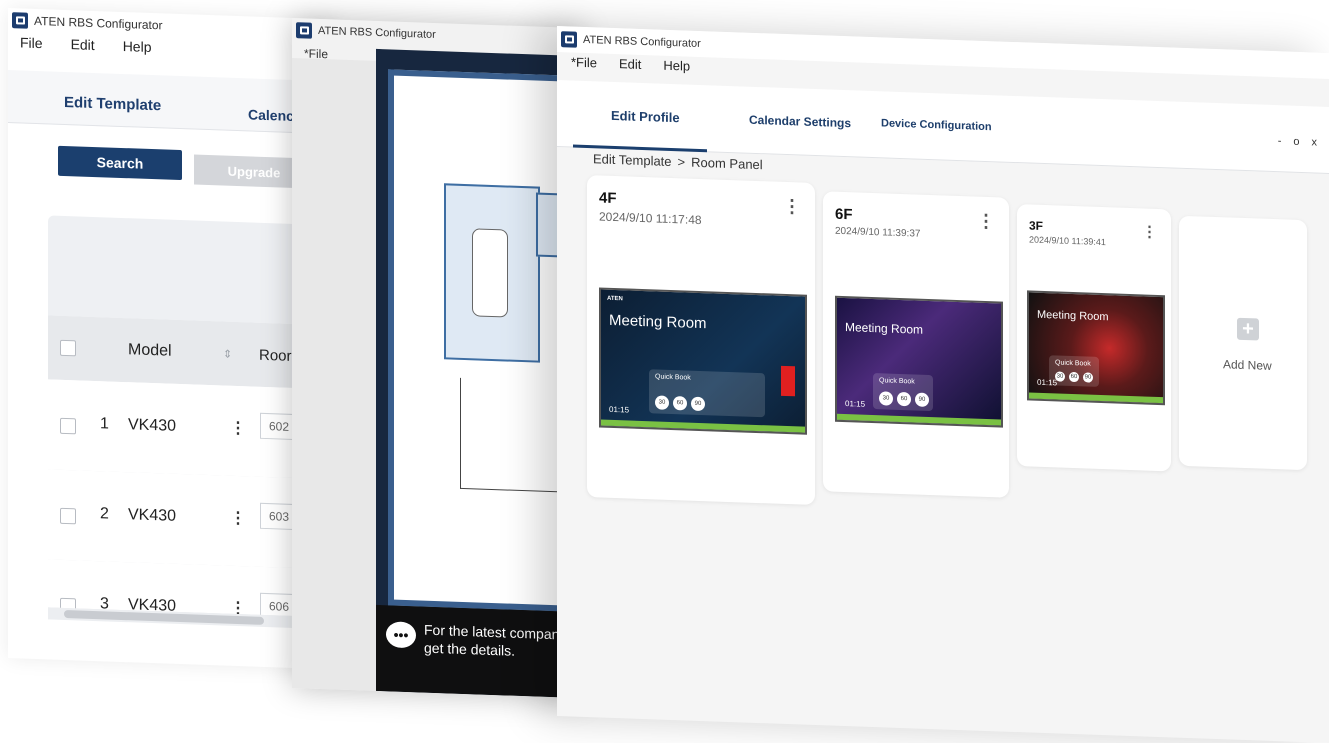 The image size is (1329, 743). I want to click on floor-plan-walls, so click(514, 435).